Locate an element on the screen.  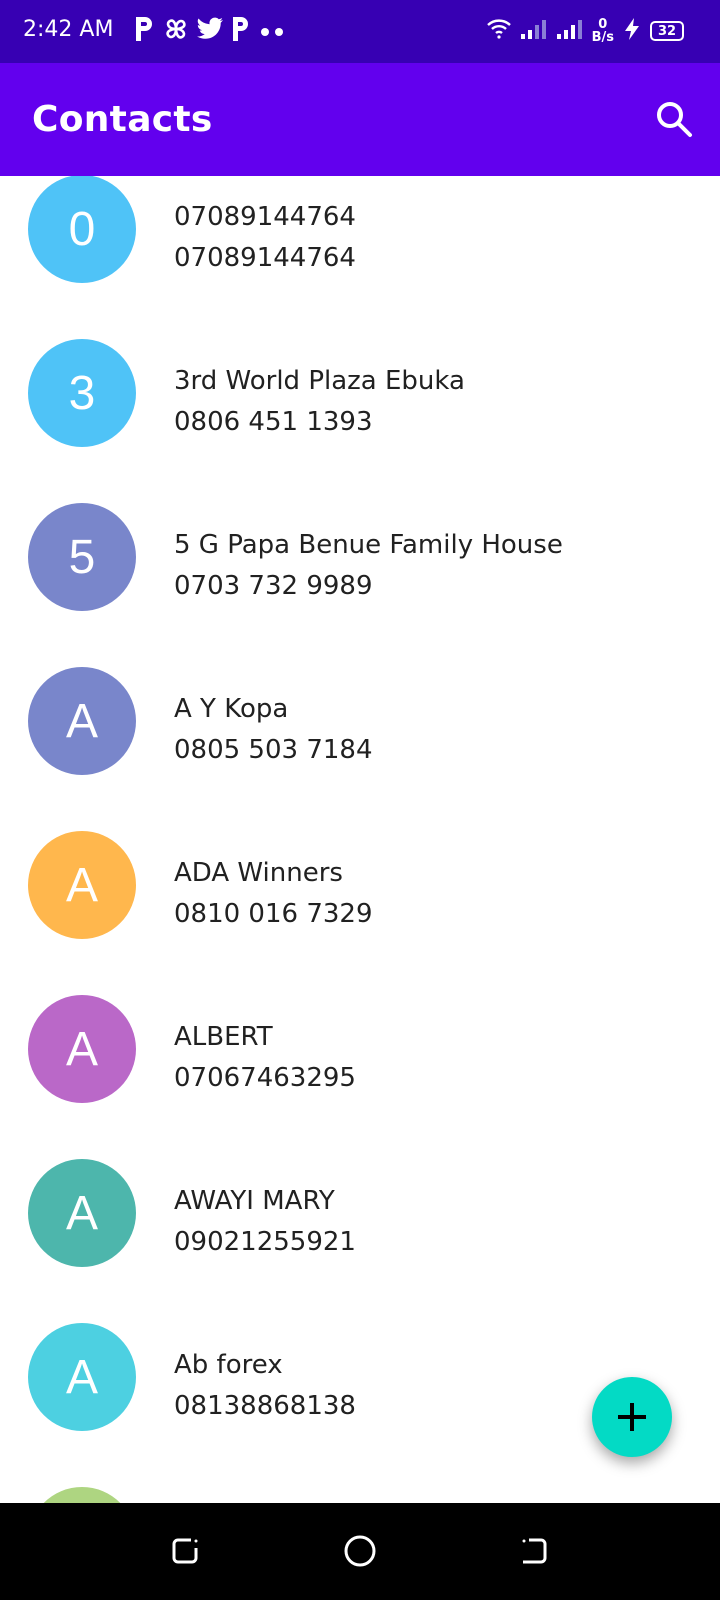
home-button is located at coordinates (360, 1551).